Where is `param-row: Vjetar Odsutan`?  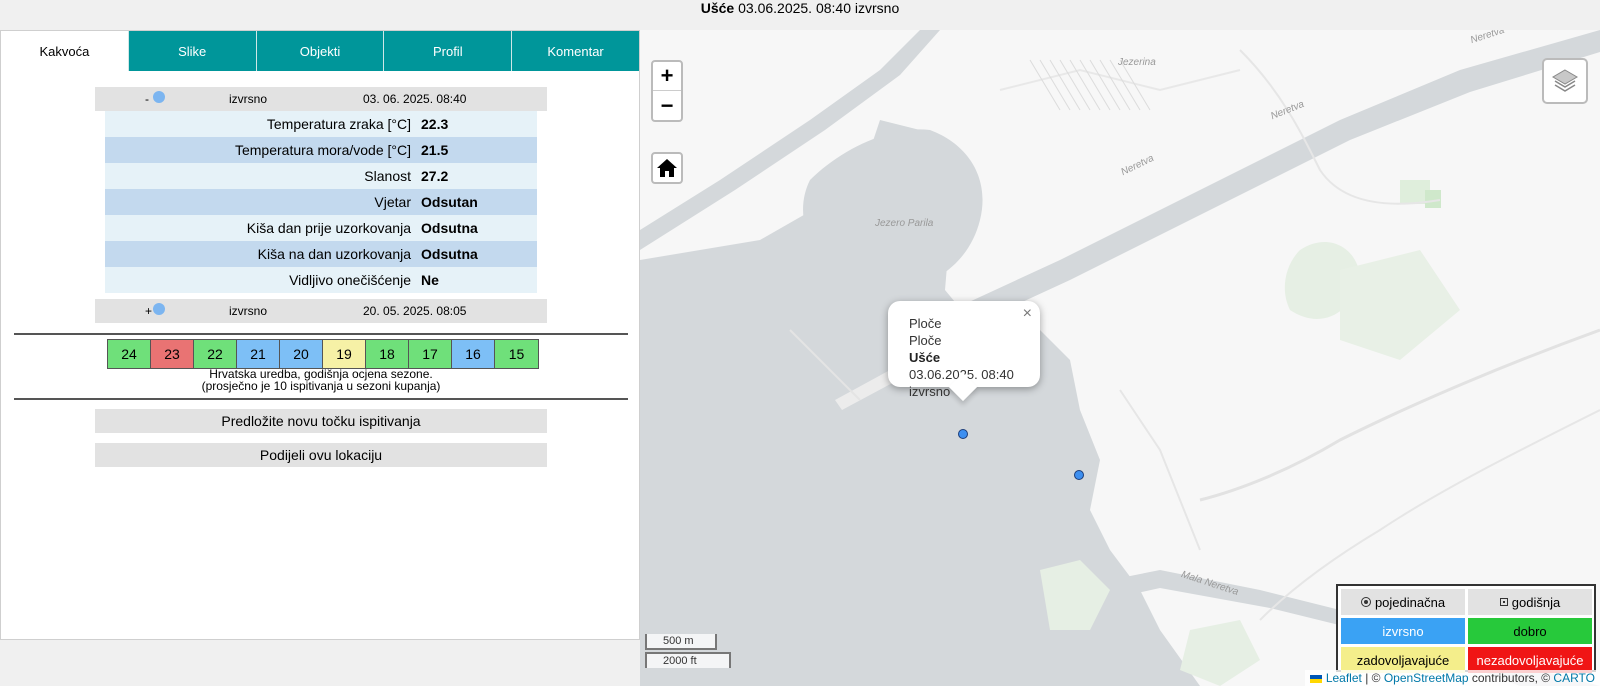
param-row: Vjetar Odsutan is located at coordinates (321, 202).